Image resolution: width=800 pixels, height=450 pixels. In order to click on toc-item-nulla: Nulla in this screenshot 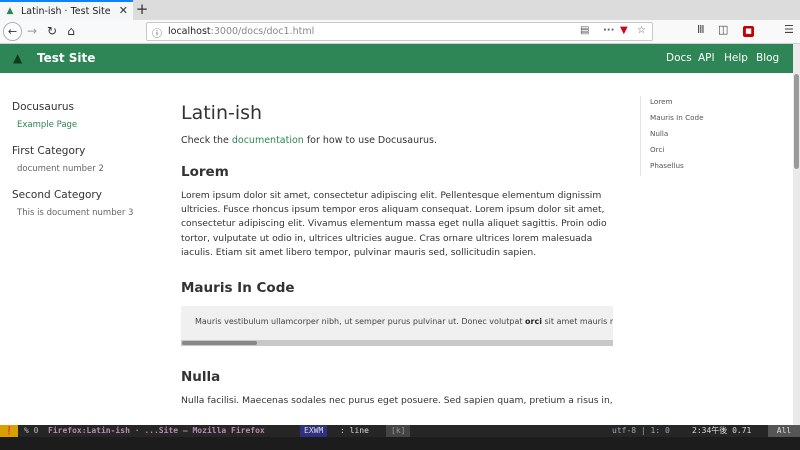, I will do `click(715, 136)`.